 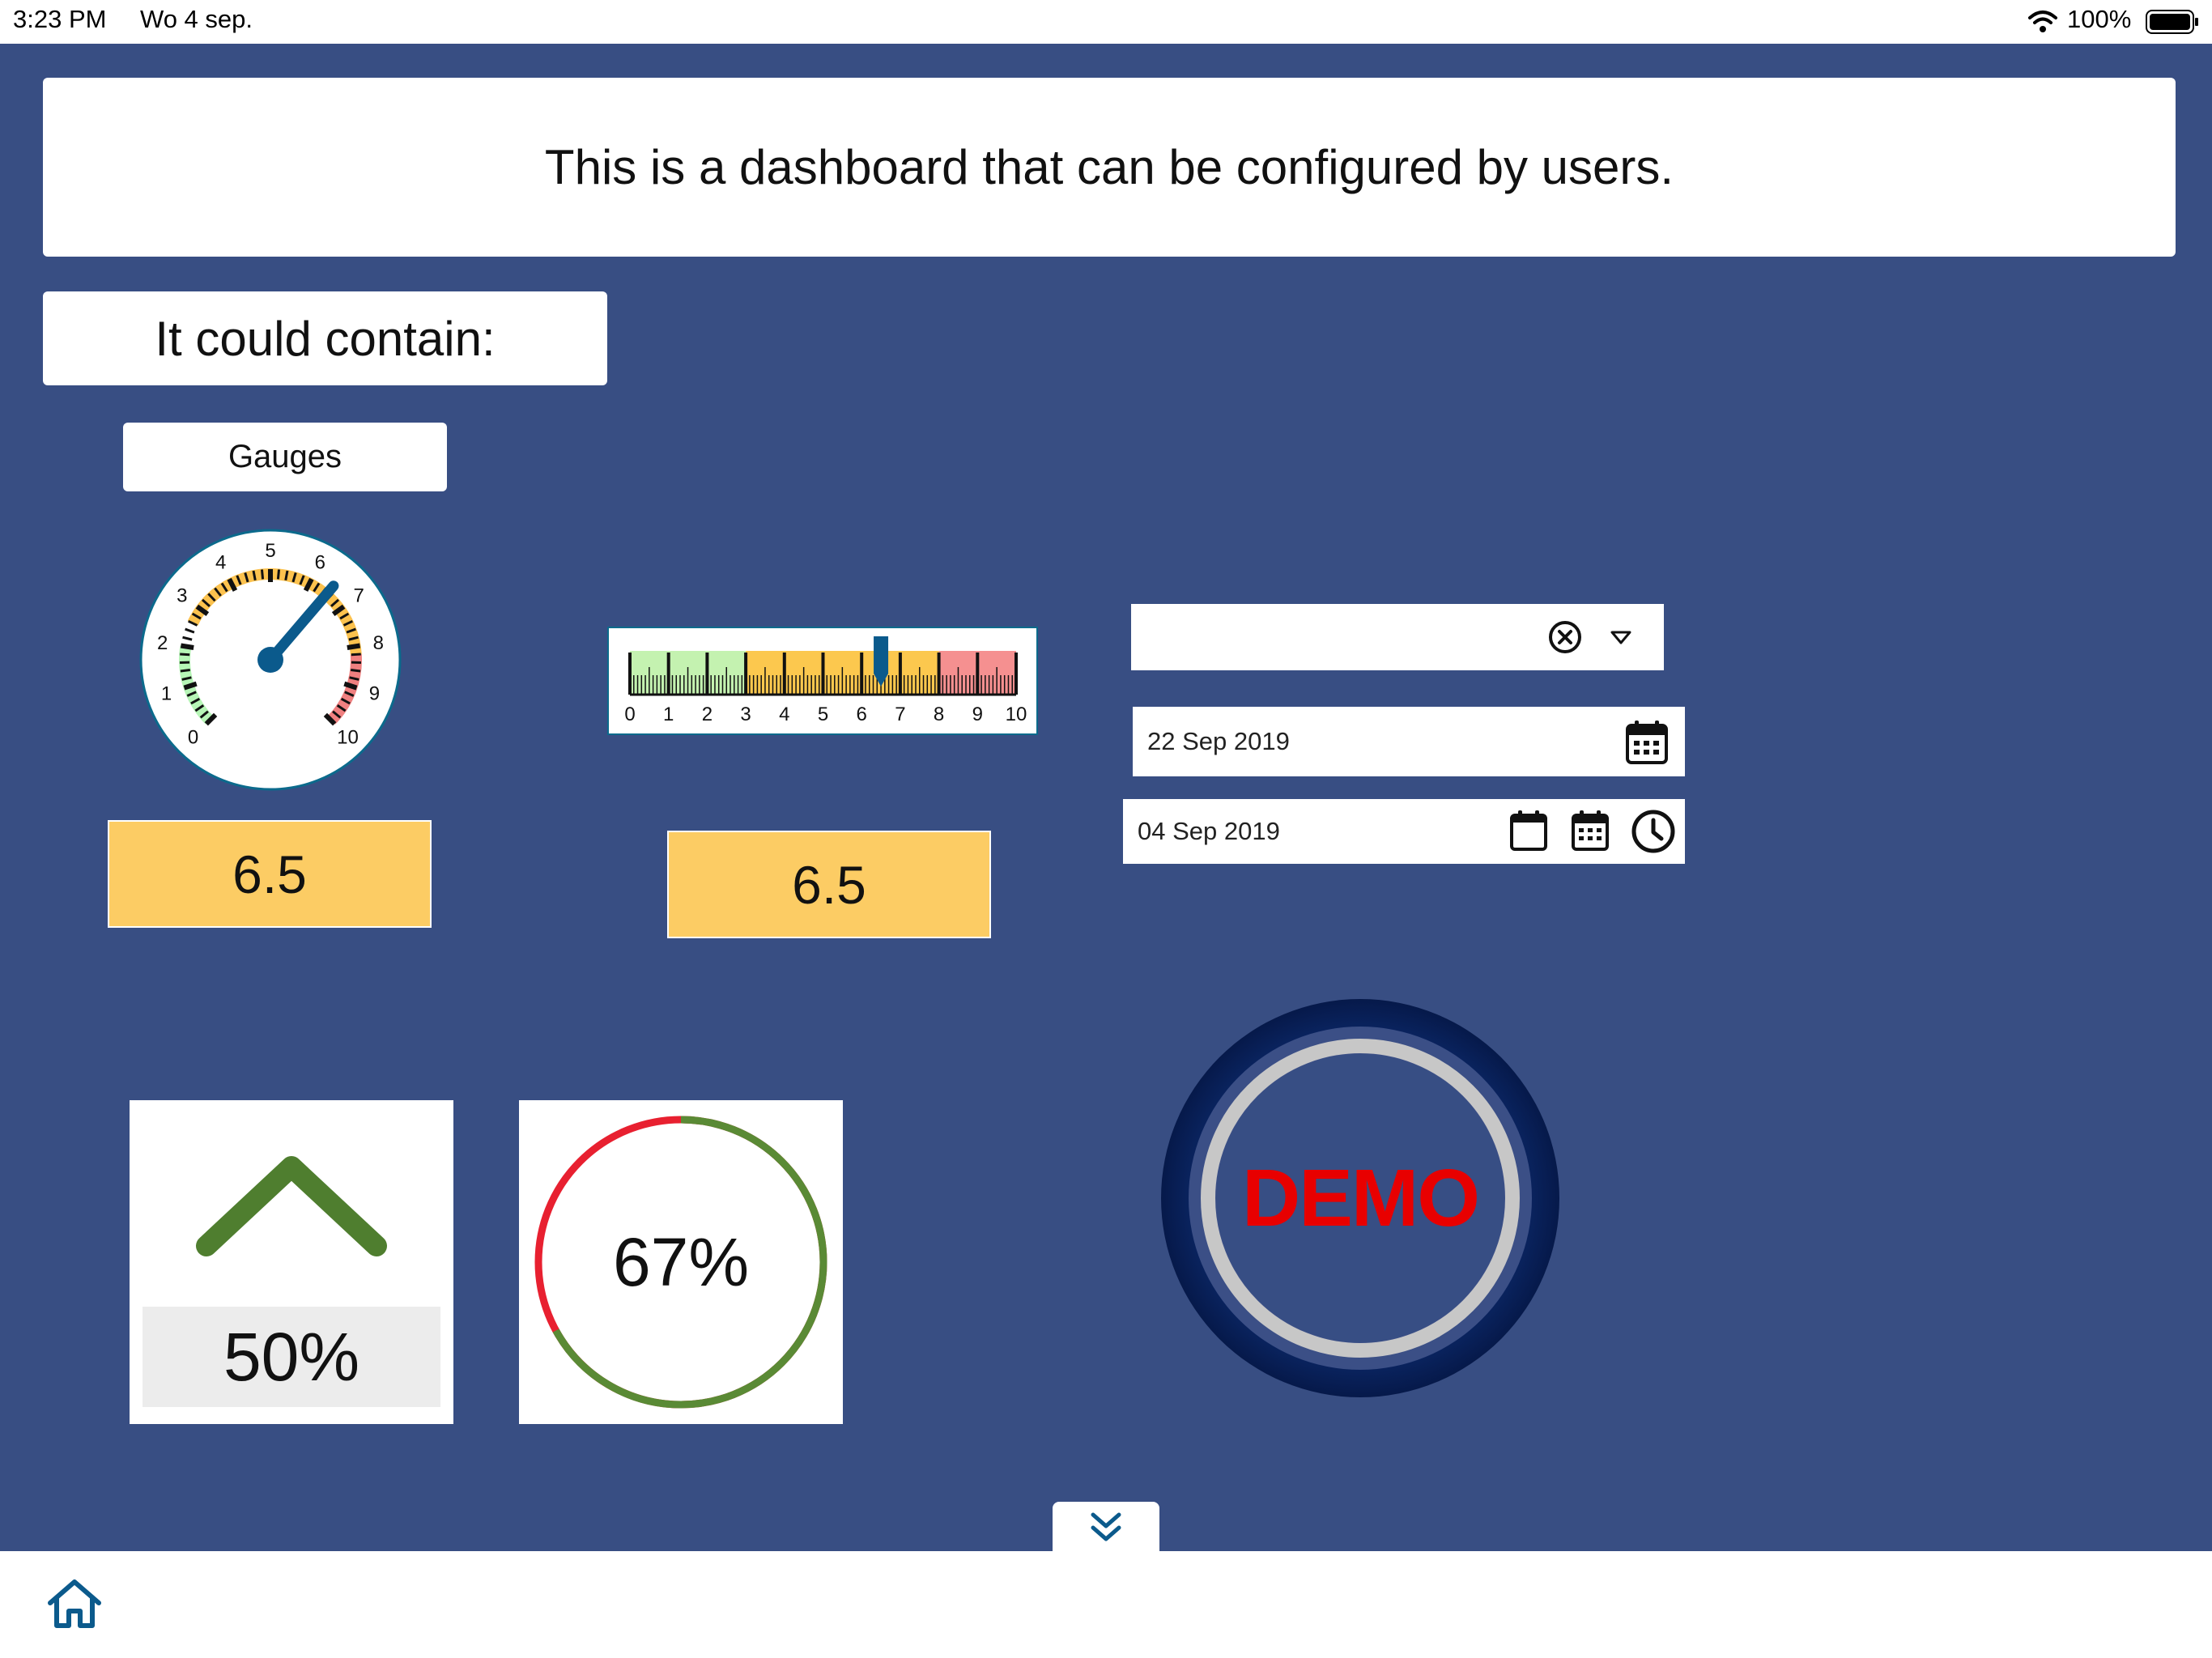 I want to click on radial-gauge-value-box: 6.5, so click(x=270, y=874).